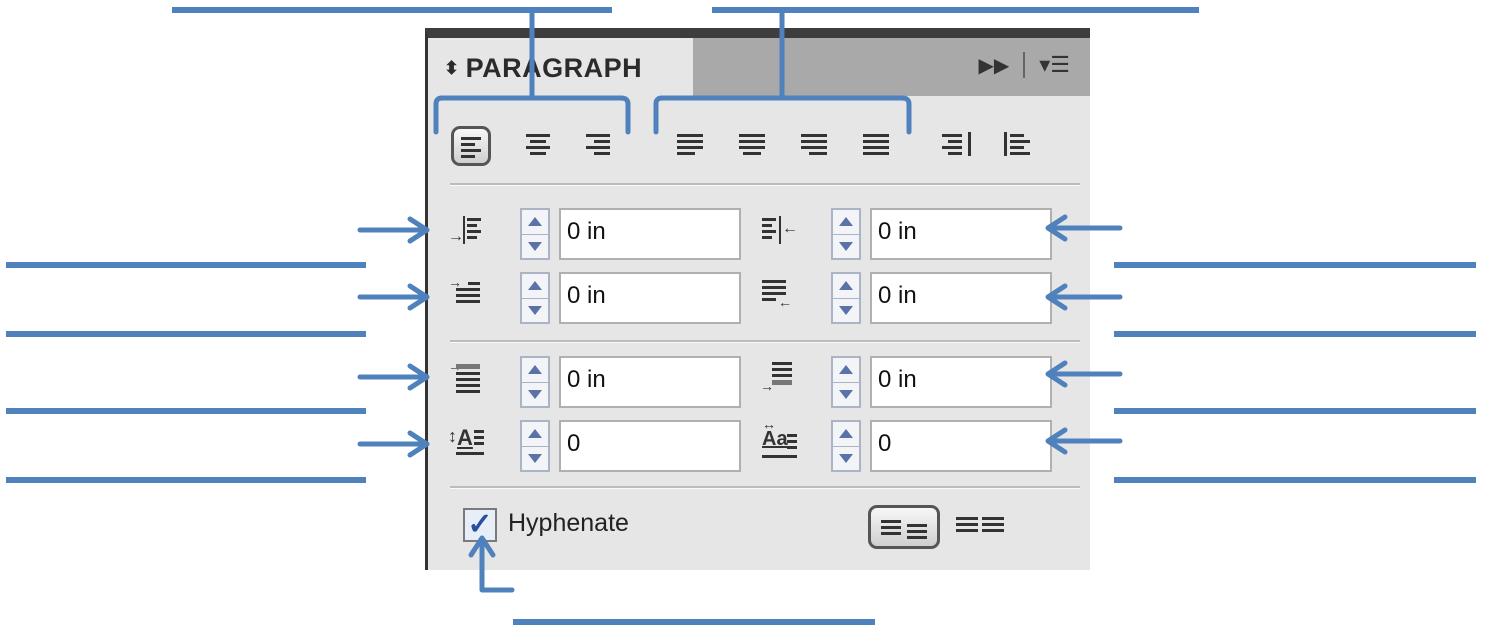  Describe the element at coordinates (532, 115) in the screenshot. I see `bracket-left-group` at that location.